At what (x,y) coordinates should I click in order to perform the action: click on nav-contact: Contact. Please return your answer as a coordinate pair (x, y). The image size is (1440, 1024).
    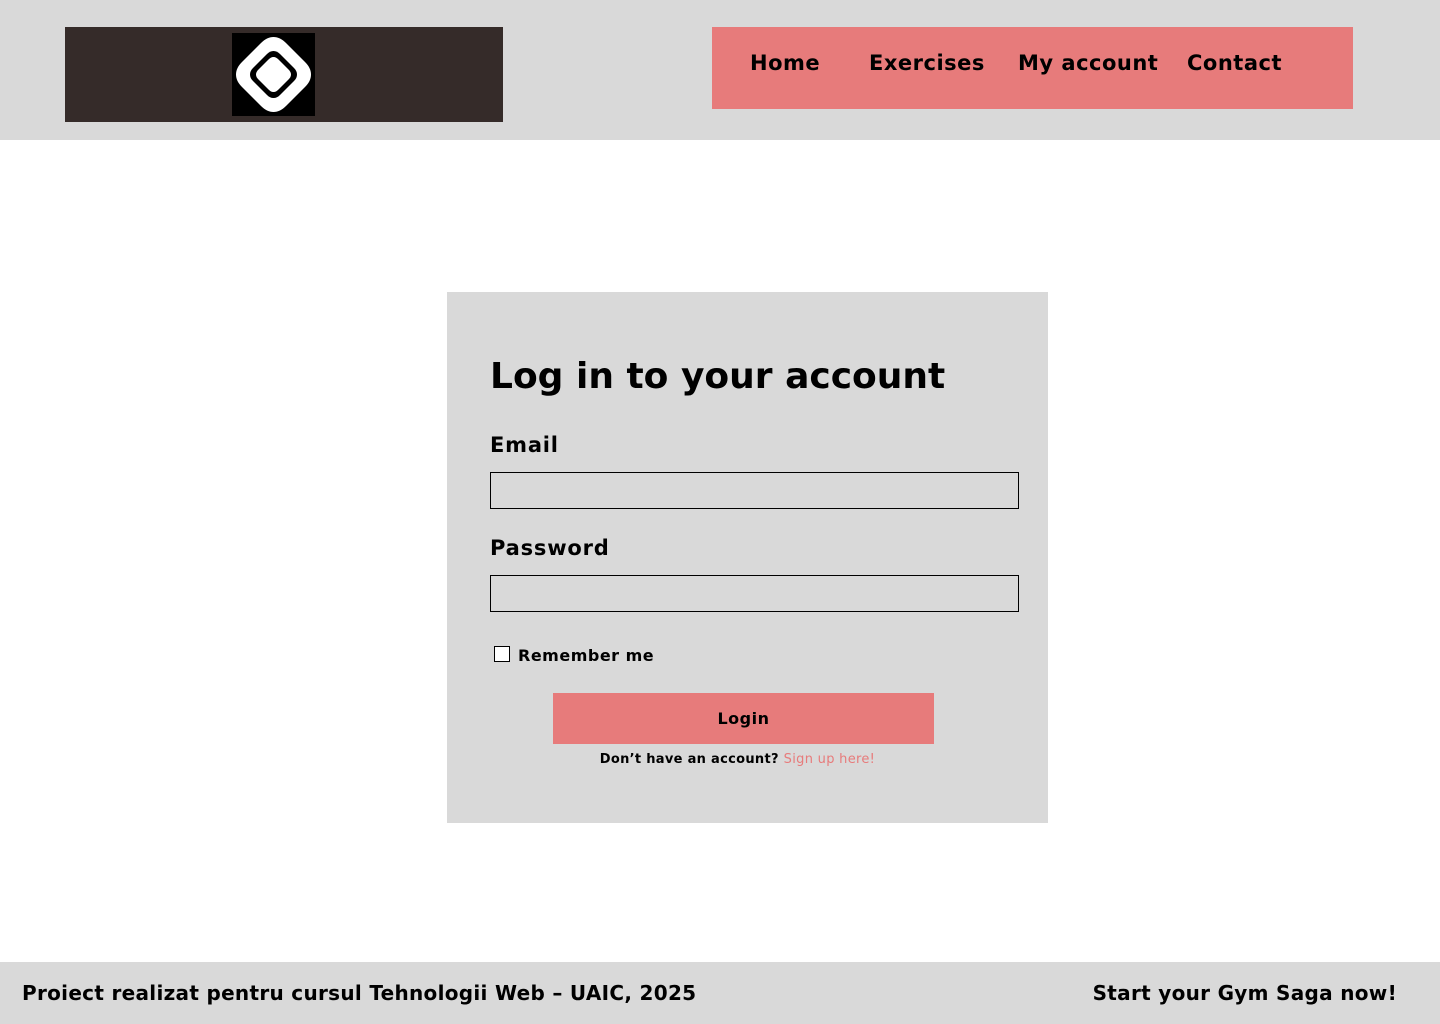
    Looking at the image, I should click on (1234, 63).